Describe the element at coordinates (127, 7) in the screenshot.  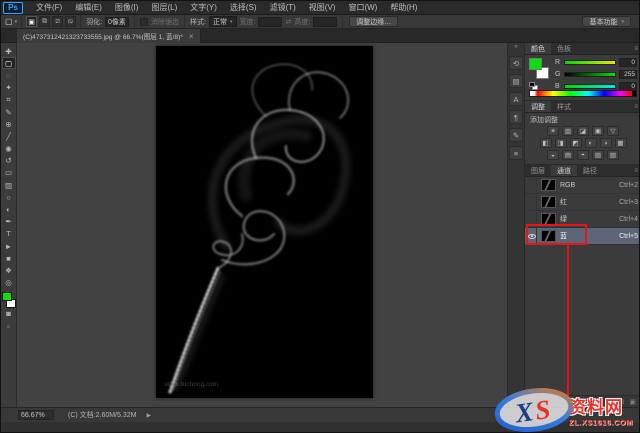
I see `menu-image: 图像(I)` at that location.